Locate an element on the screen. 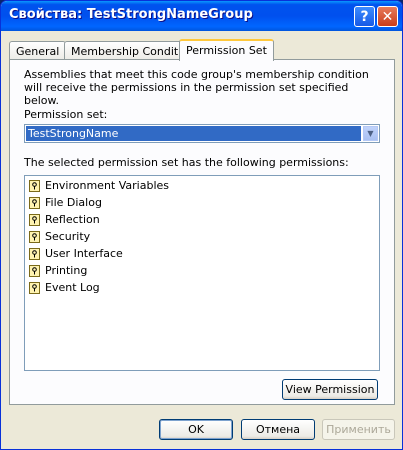 Image resolution: width=403 pixels, height=450 pixels. list-item: Reflection is located at coordinates (64, 219).